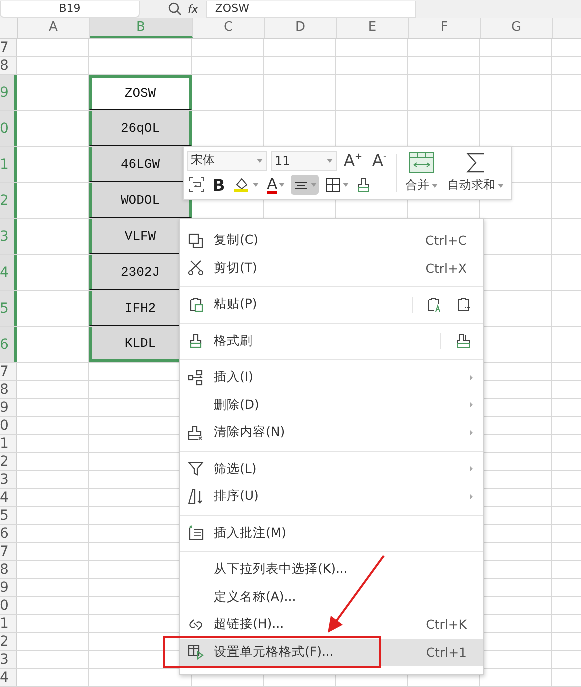 This screenshot has height=687, width=581. I want to click on menu-item: 清除内容(N), so click(331, 432).